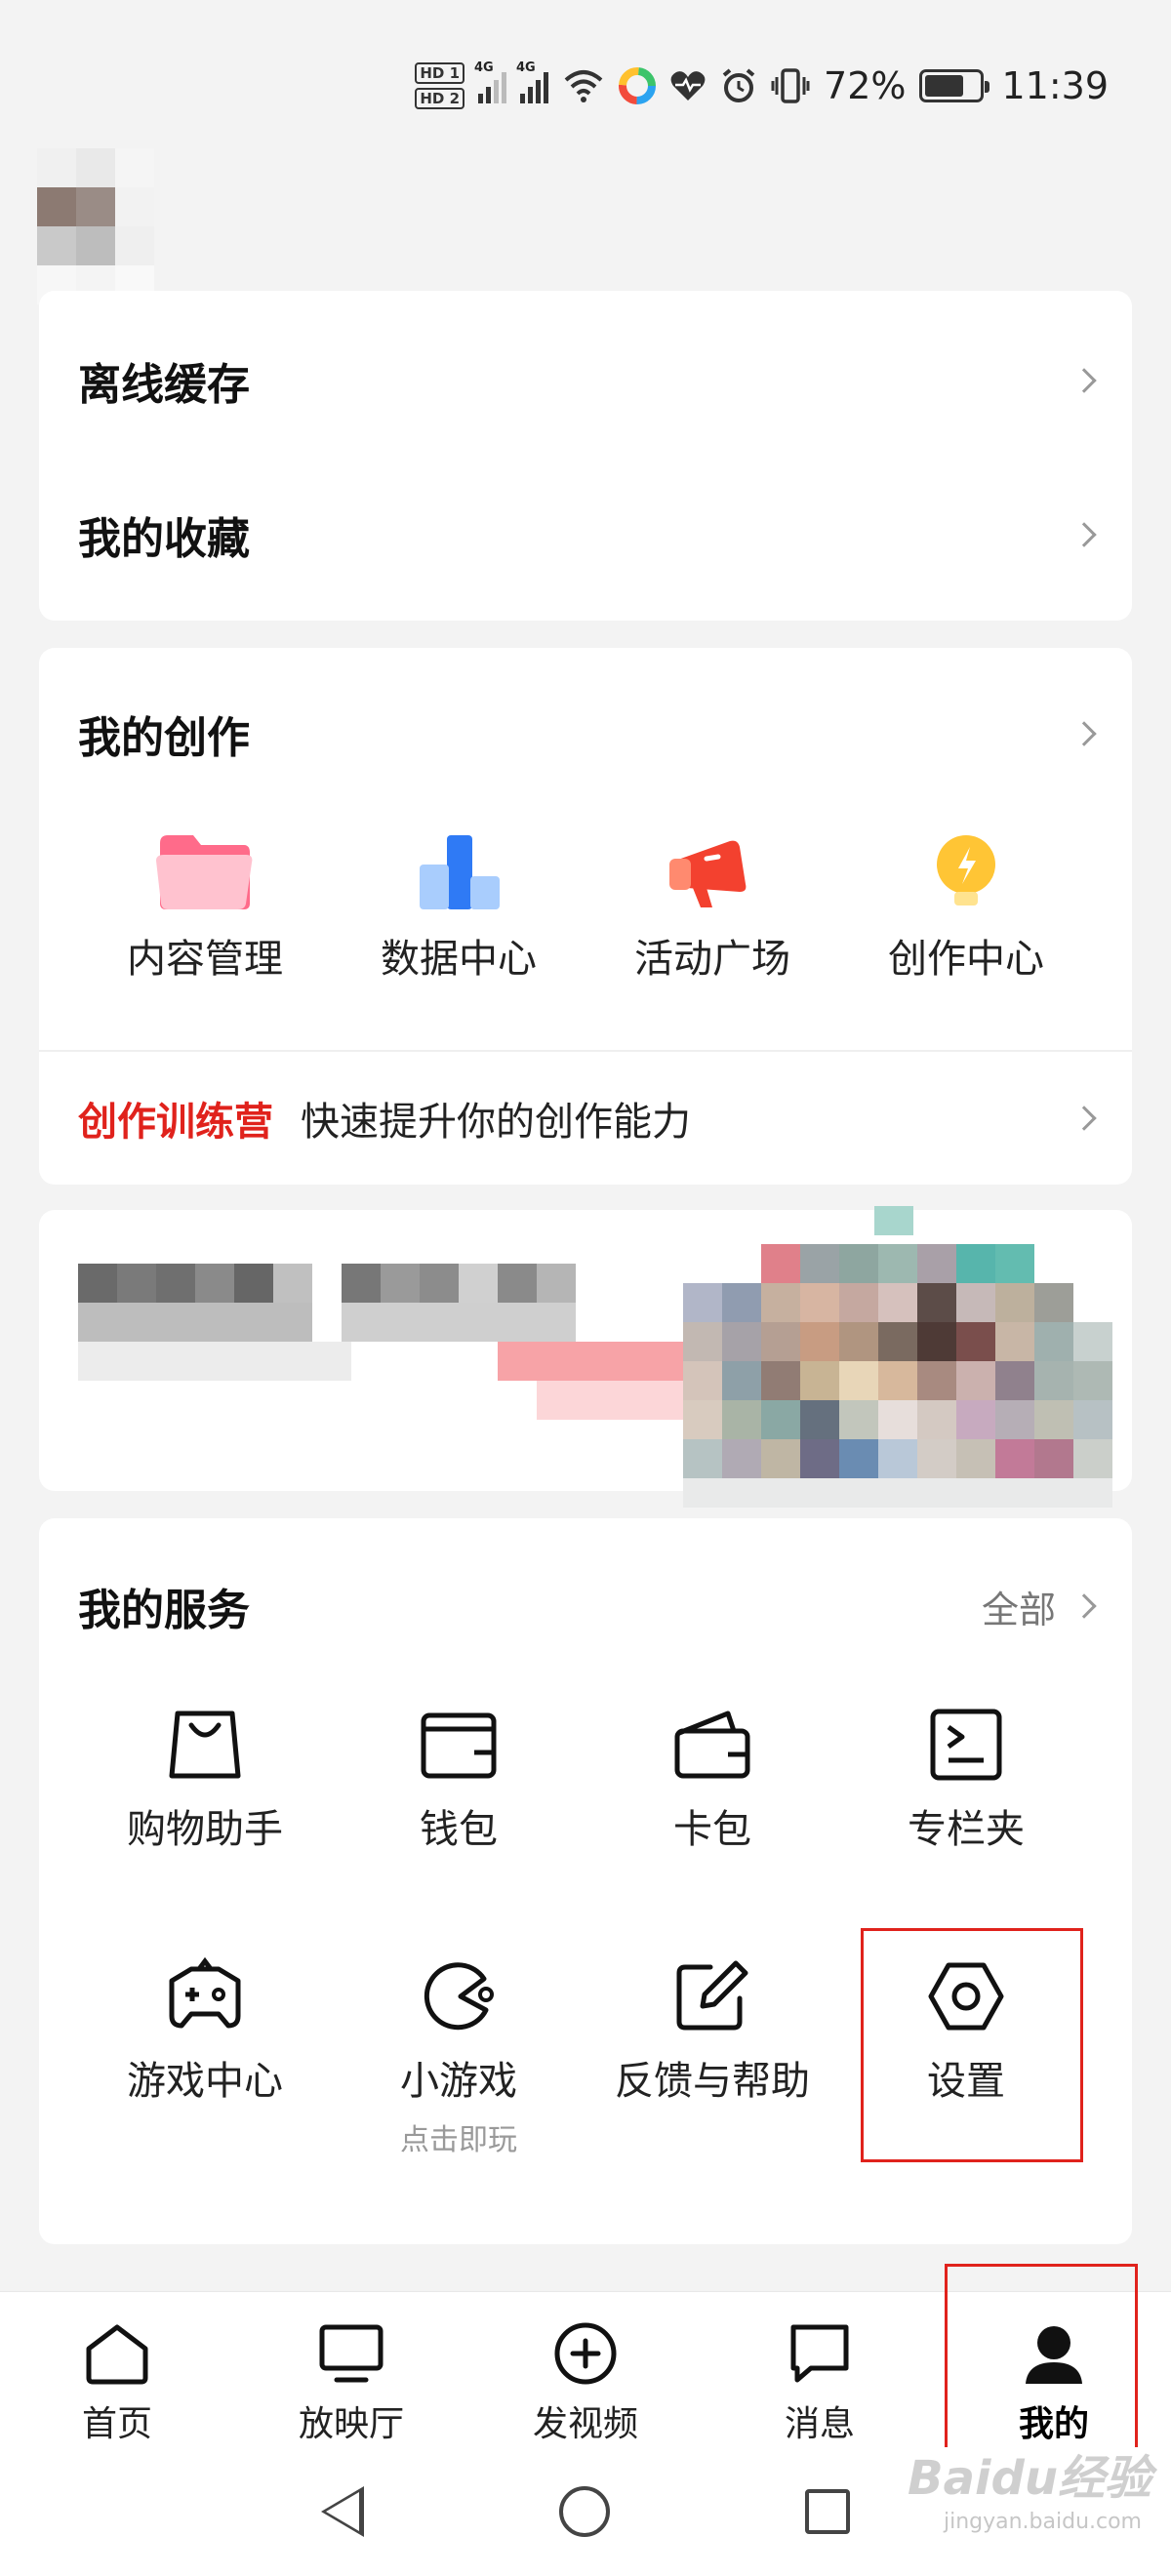 The height and width of the screenshot is (2576, 1171). Describe the element at coordinates (966, 1745) in the screenshot. I see `column-folder-icon` at that location.